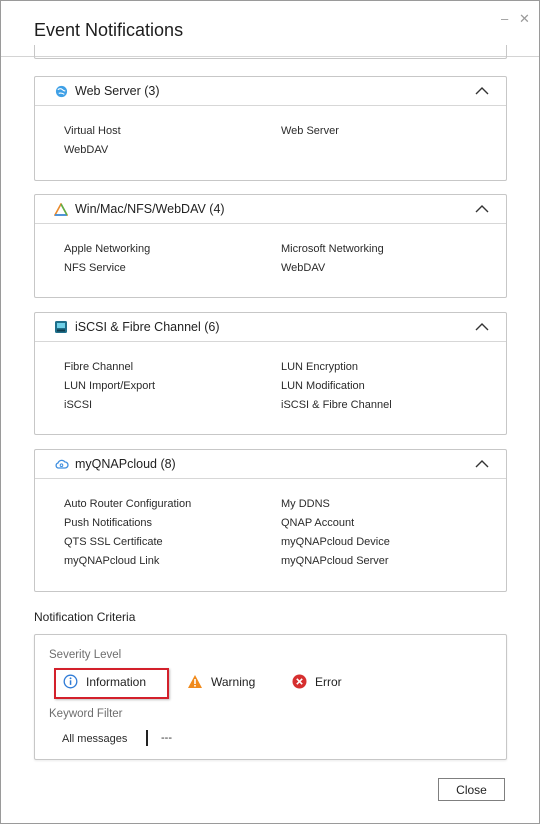 This screenshot has width=540, height=824. Describe the element at coordinates (270, 91) in the screenshot. I see `panel-header: Web Server (3)` at that location.